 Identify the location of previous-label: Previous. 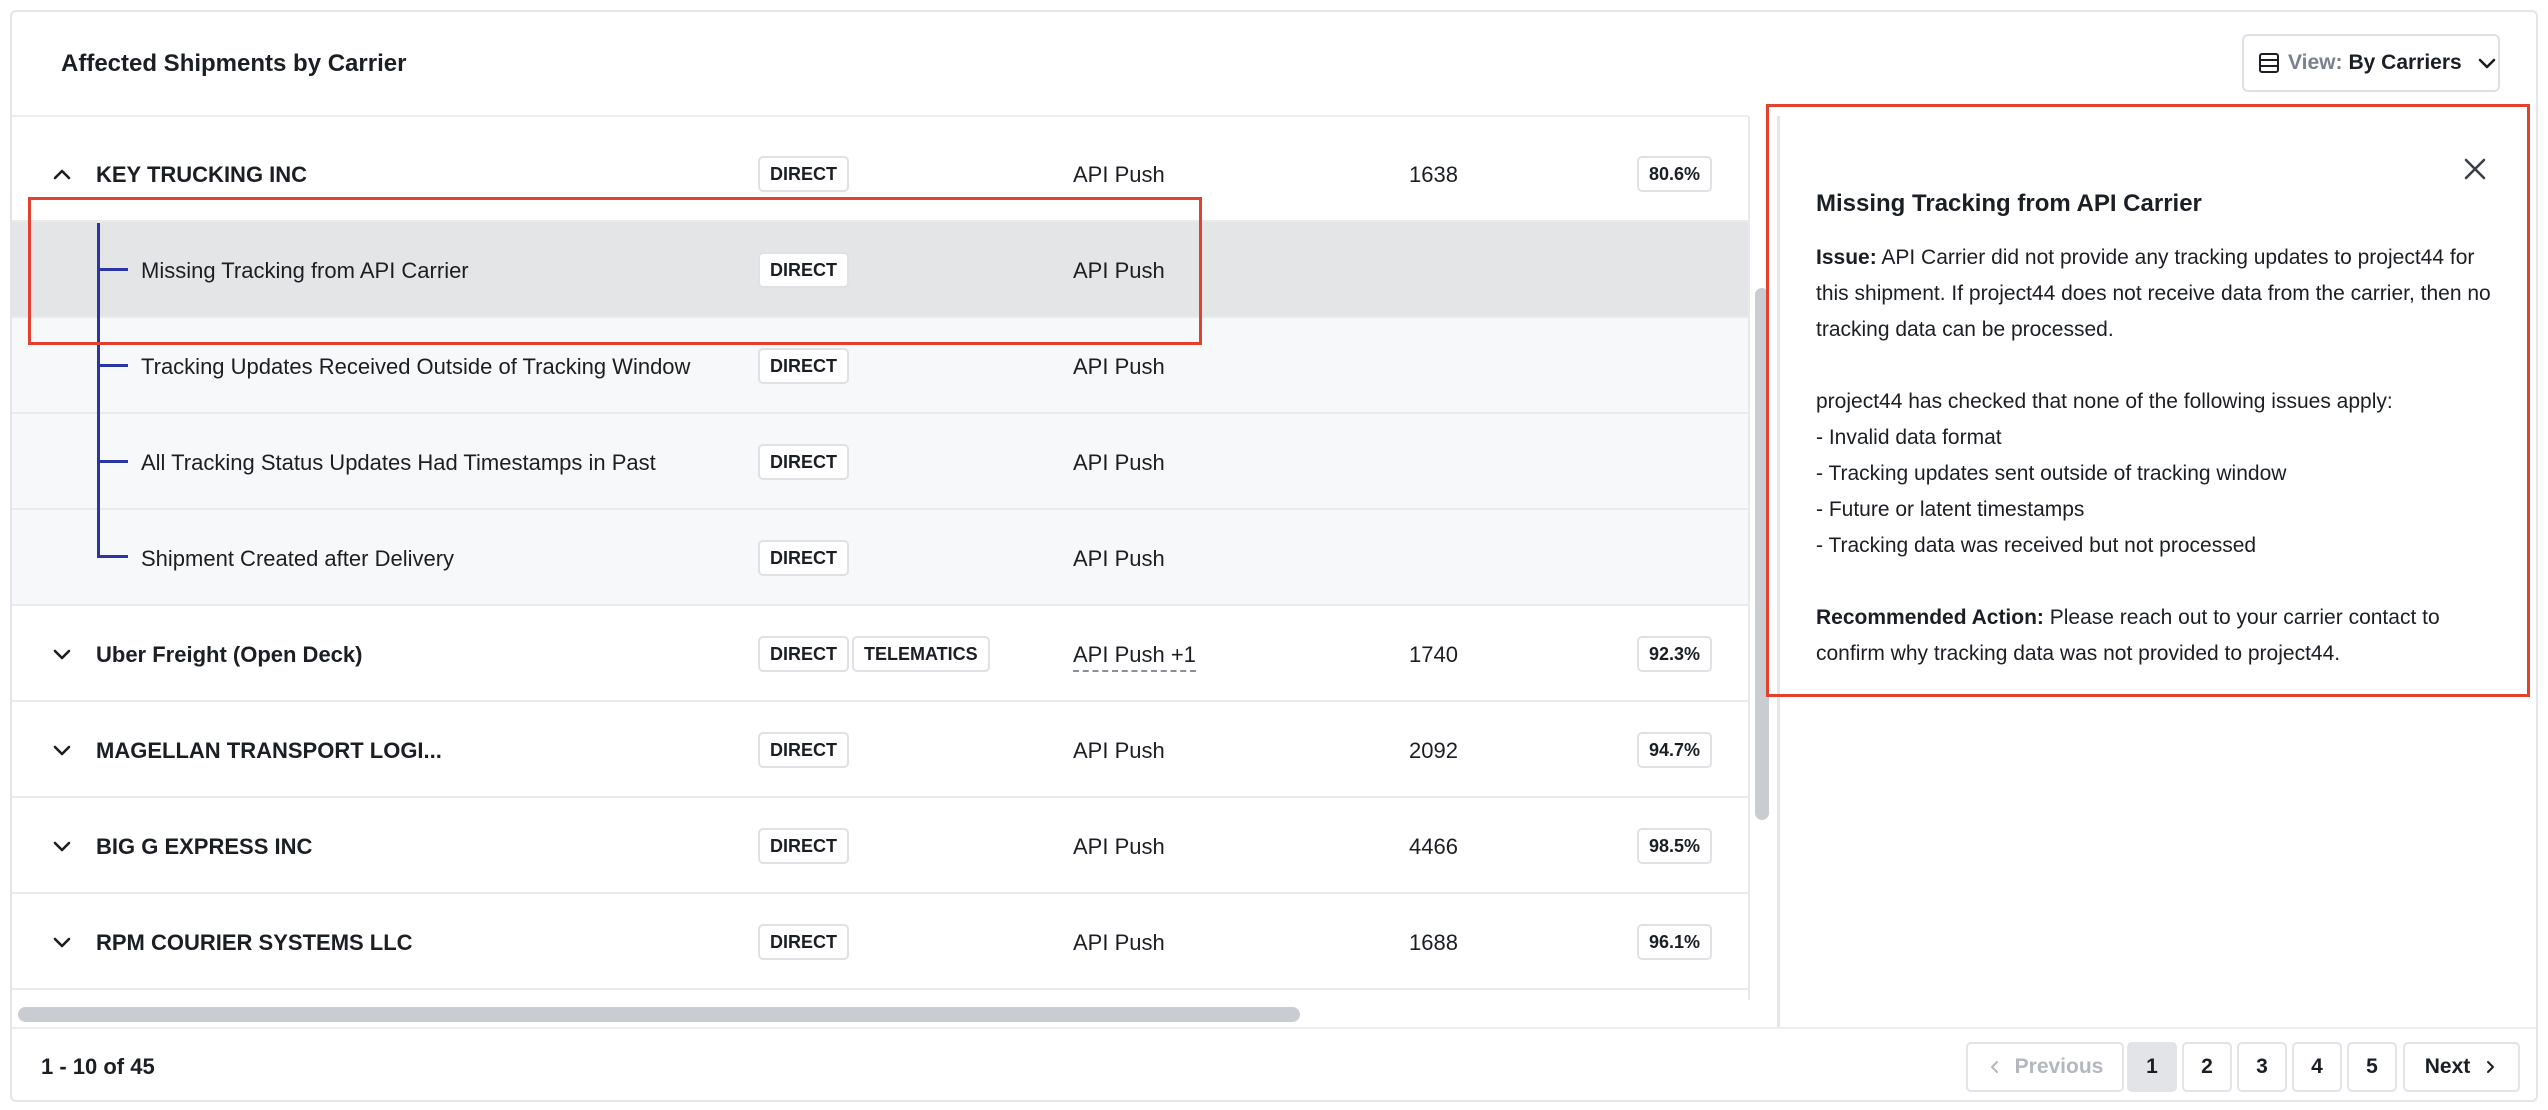
(2059, 1066).